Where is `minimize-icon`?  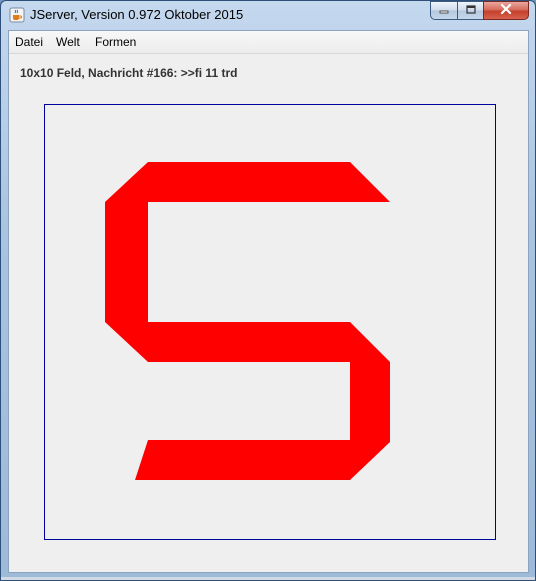
minimize-icon is located at coordinates (444, 11).